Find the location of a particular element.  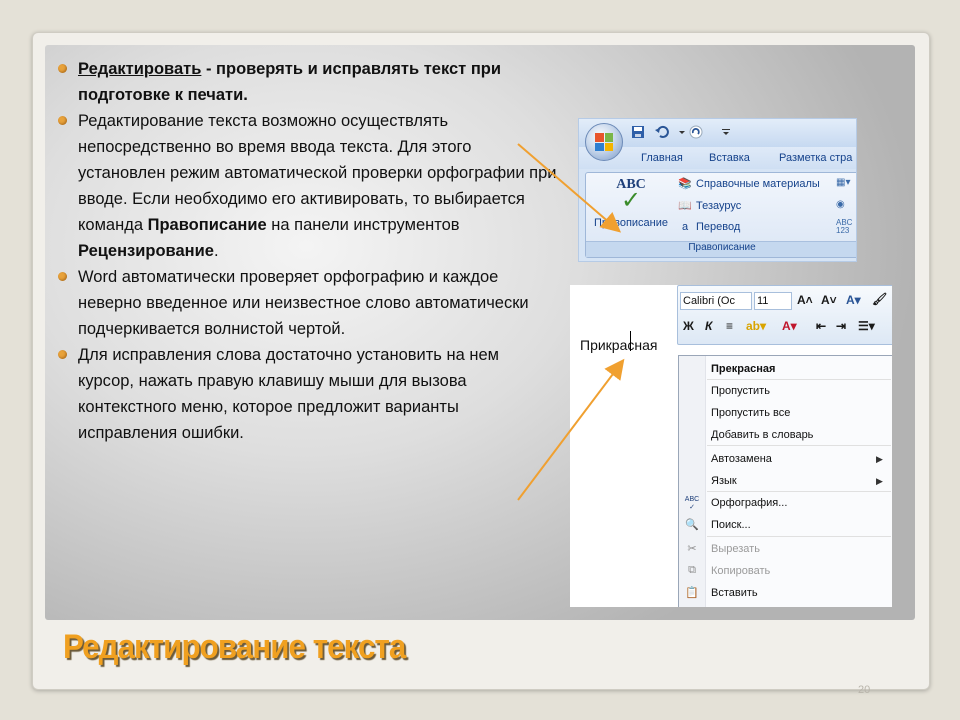

set-language-icon: ◉ is located at coordinates (840, 204).